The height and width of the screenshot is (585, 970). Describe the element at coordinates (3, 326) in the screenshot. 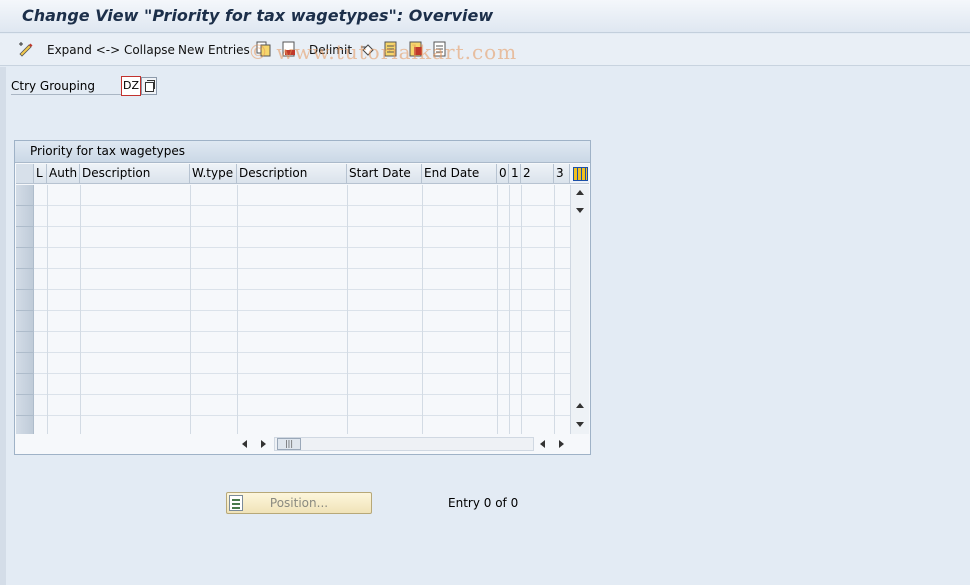

I see `left-strip` at that location.